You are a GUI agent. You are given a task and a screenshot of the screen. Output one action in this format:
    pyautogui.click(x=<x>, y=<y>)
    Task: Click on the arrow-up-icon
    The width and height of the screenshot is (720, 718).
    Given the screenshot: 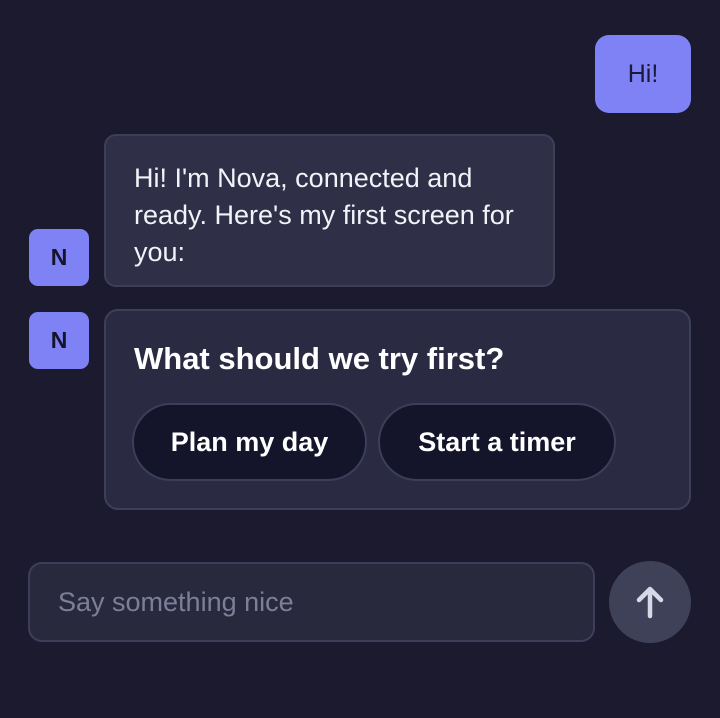 What is the action you would take?
    pyautogui.click(x=650, y=602)
    